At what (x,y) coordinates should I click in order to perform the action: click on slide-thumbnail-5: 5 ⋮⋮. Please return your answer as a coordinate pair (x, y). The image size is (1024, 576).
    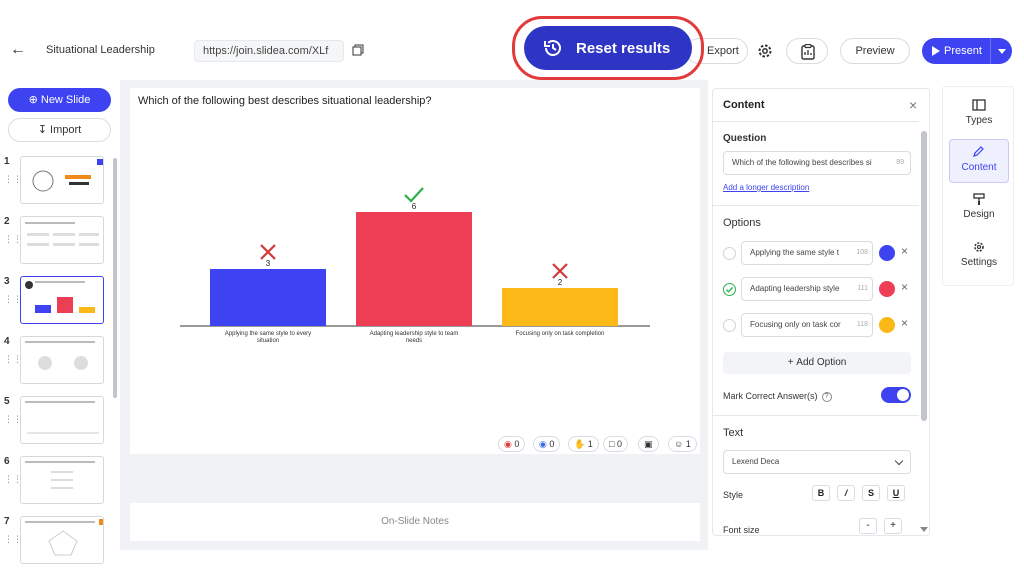
    Looking at the image, I should click on (56, 421).